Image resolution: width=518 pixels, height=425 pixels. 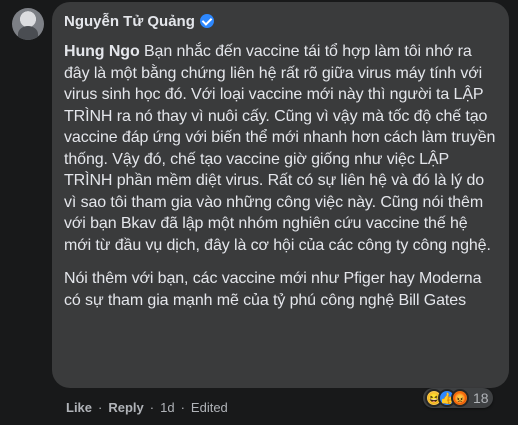 What do you see at coordinates (102, 51) in the screenshot?
I see `mention-link: Hung Ngo` at bounding box center [102, 51].